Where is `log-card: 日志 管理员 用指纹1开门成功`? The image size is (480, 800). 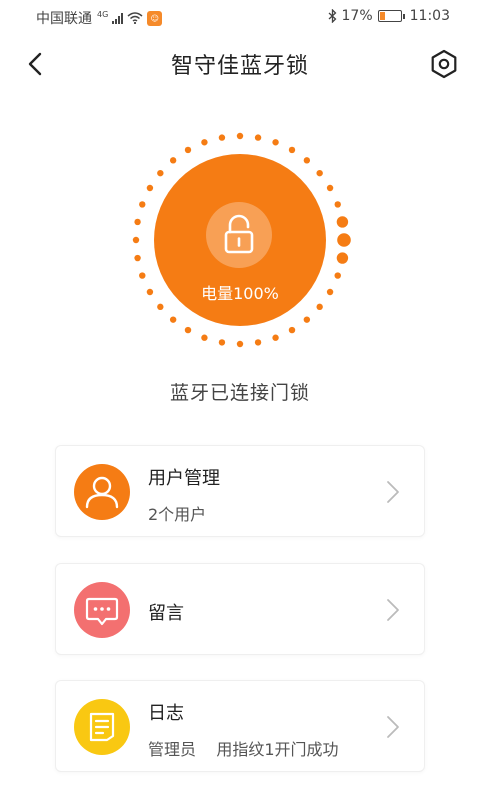 log-card: 日志 管理员 用指纹1开门成功 is located at coordinates (240, 726).